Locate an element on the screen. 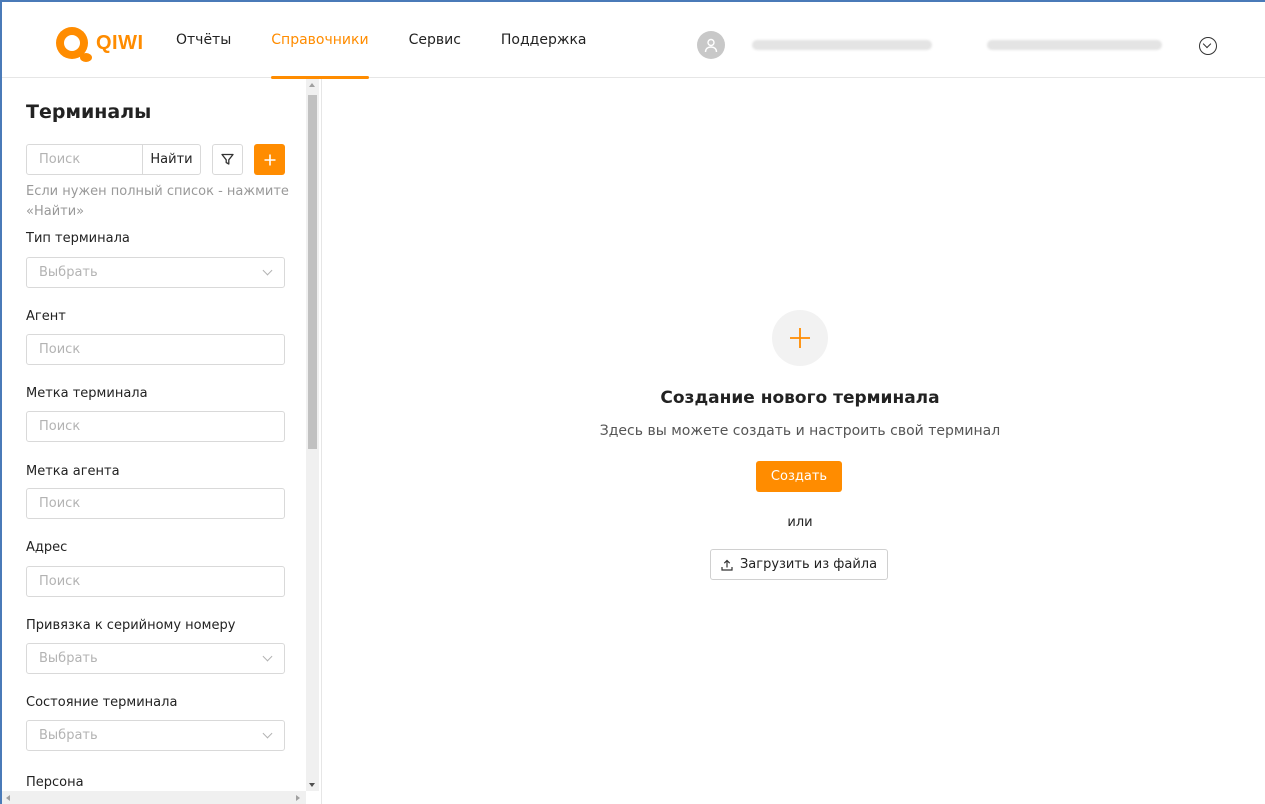 Image resolution: width=1265 pixels, height=804 pixels. create-button: Создать is located at coordinates (799, 476).